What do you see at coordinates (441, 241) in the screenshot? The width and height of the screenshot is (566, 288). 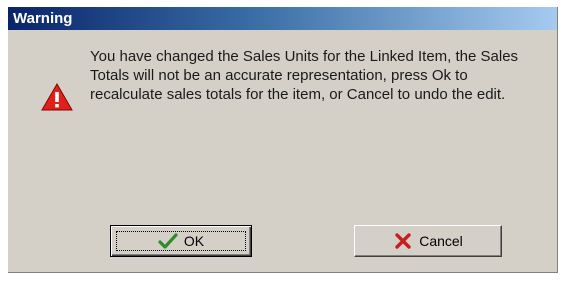 I see `cancel-button-label: Cancel` at bounding box center [441, 241].